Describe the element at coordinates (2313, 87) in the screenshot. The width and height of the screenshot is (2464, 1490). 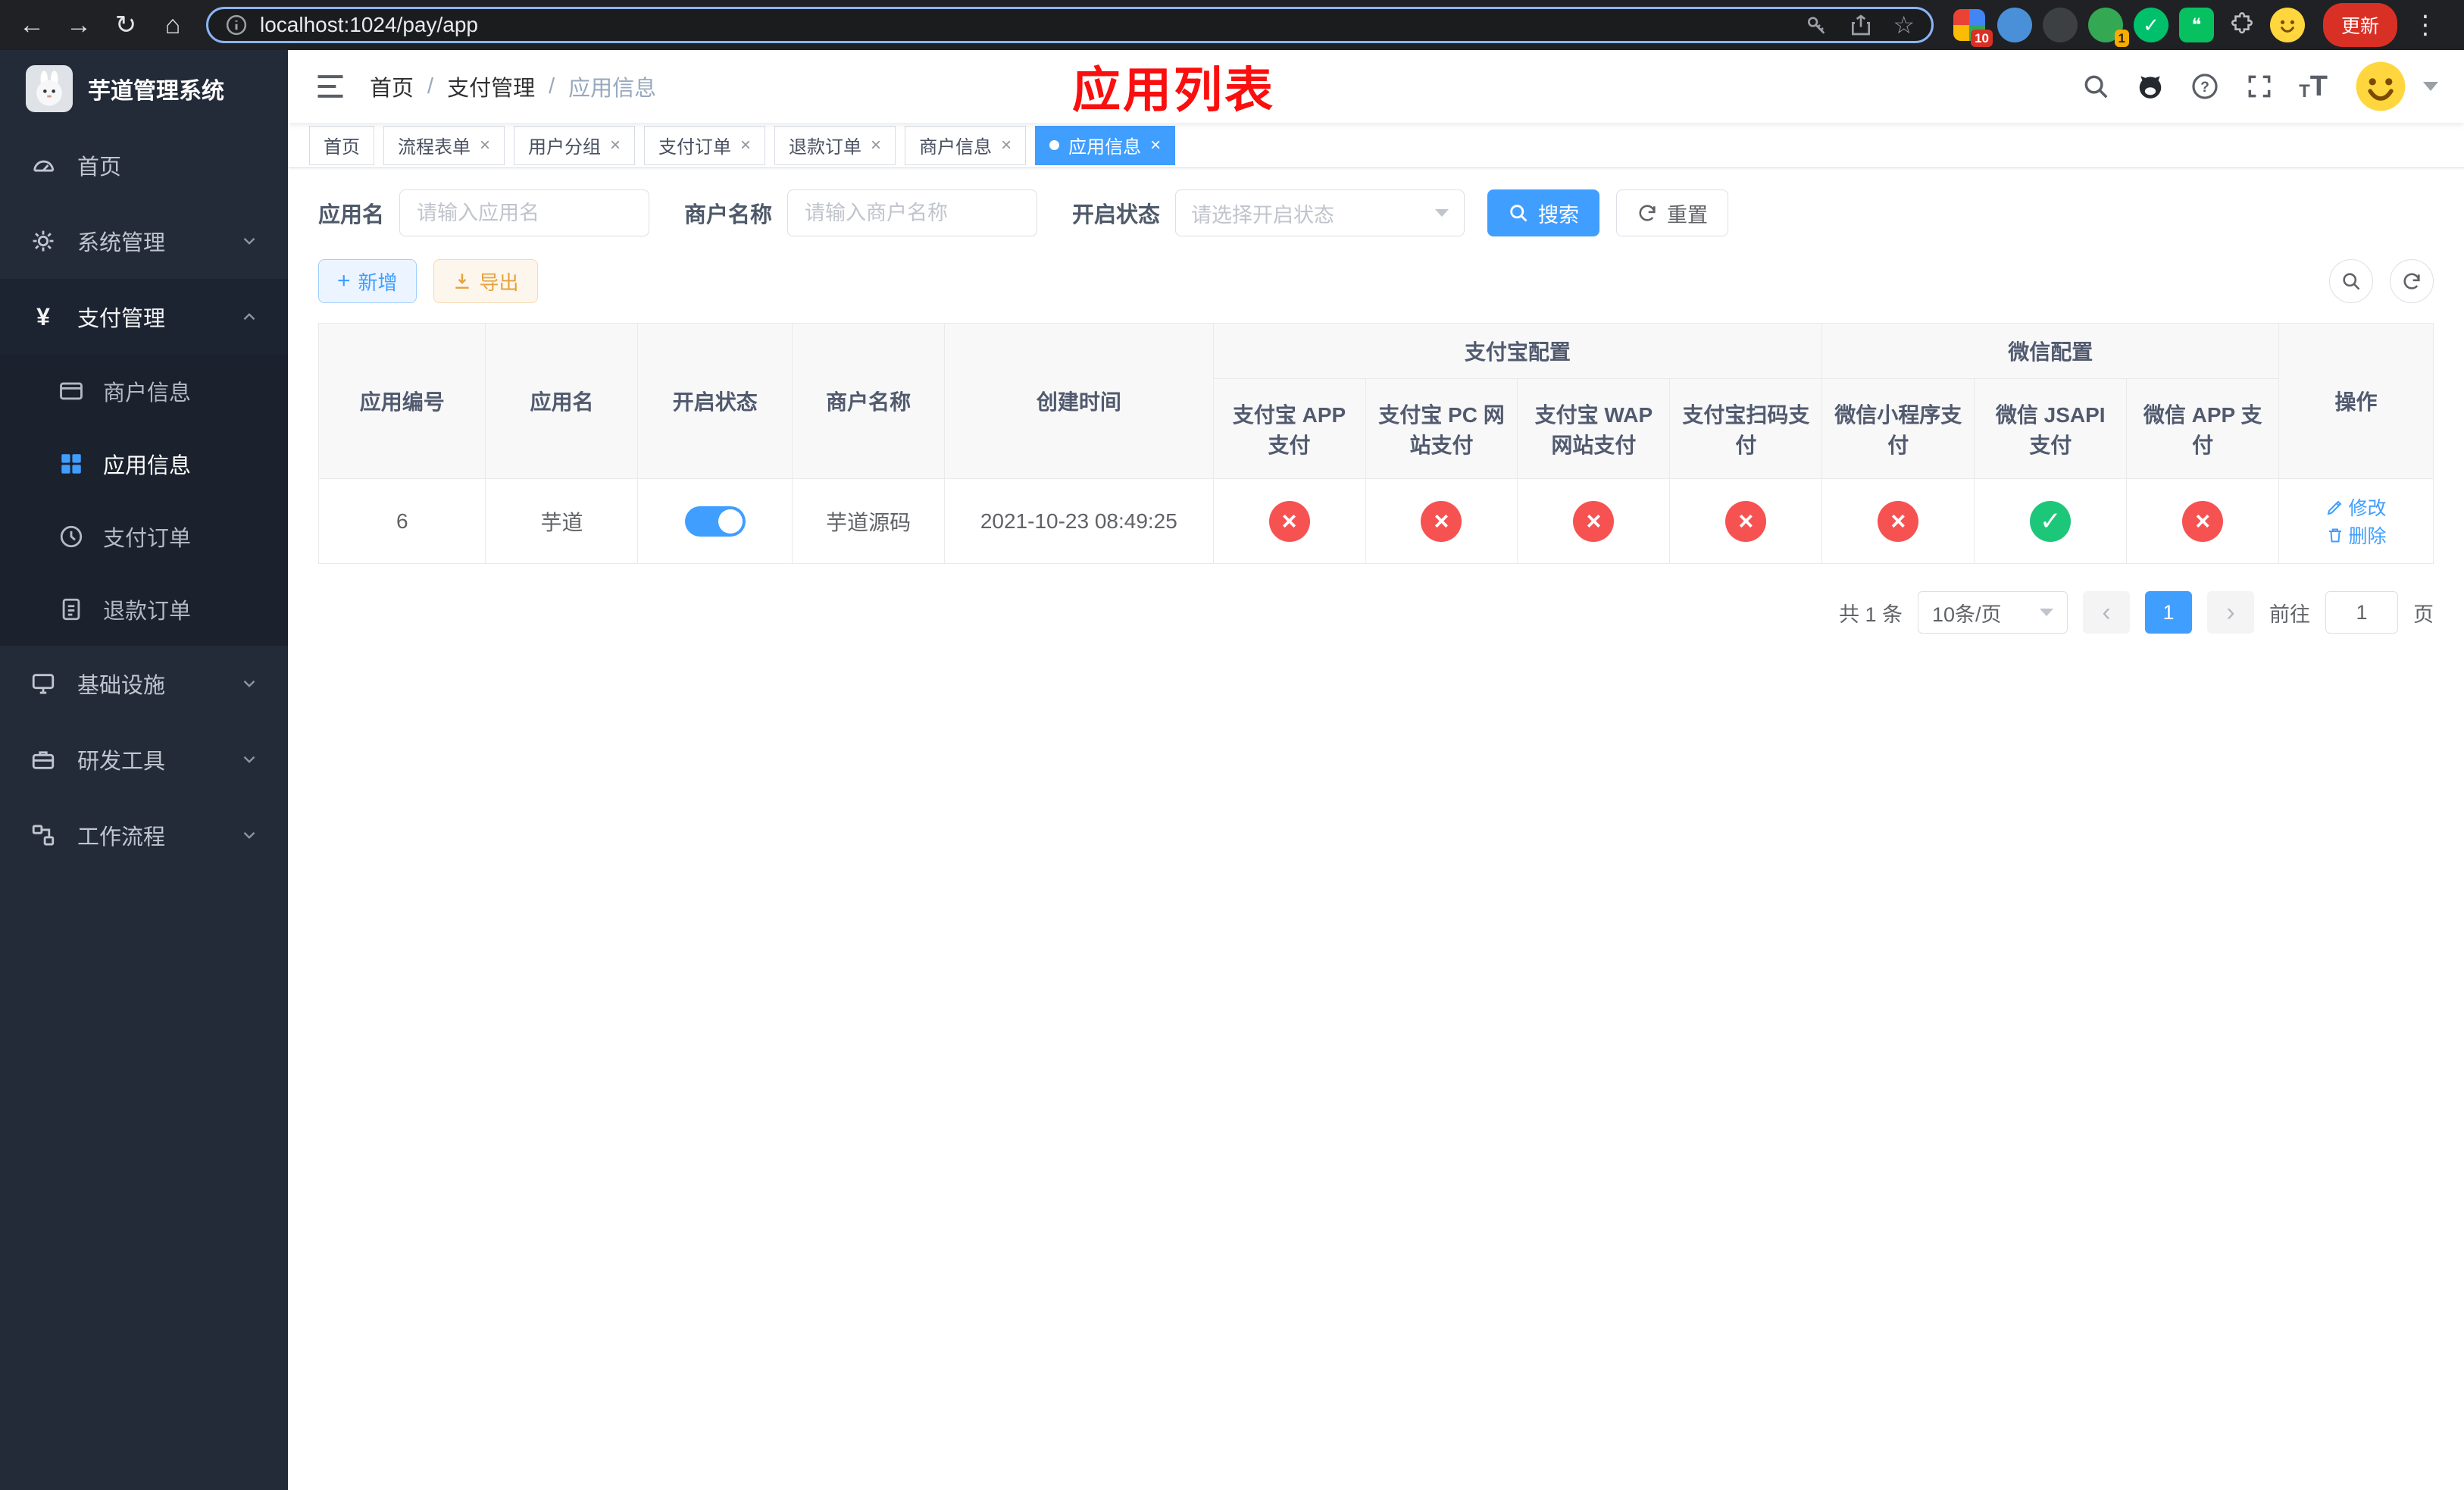
I see `font-size-icon: TT` at that location.